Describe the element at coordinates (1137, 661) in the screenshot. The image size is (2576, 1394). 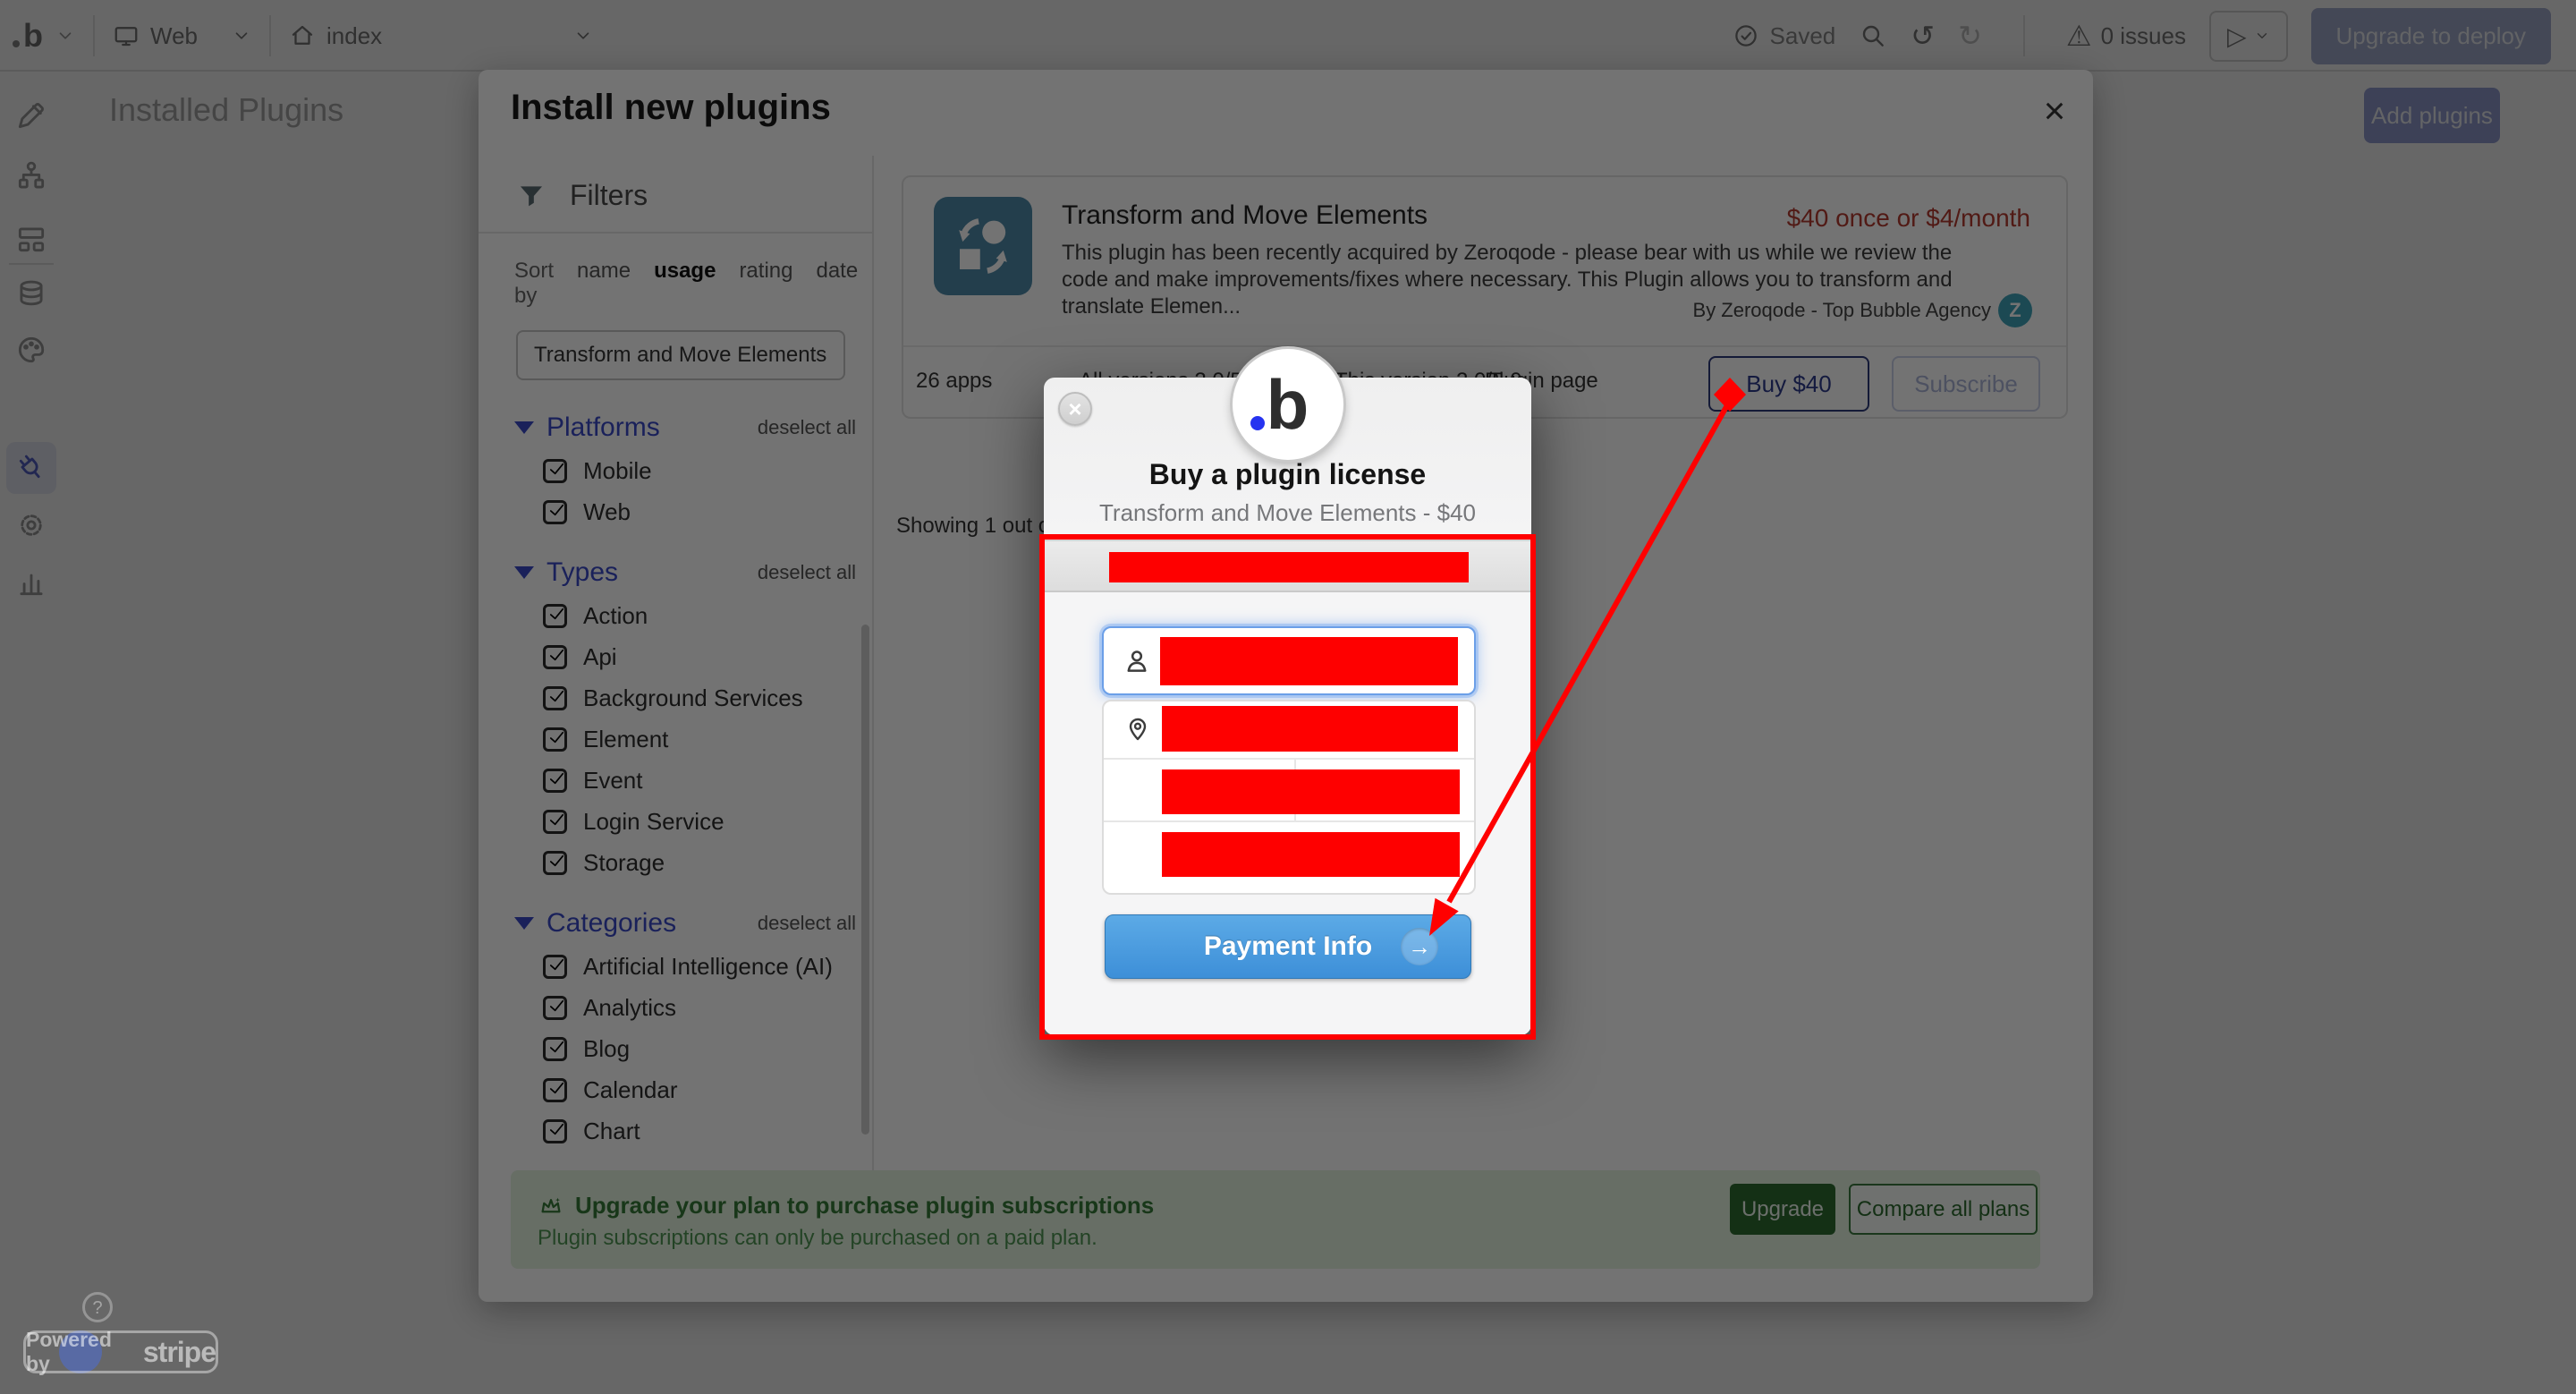
I see `person-icon` at that location.